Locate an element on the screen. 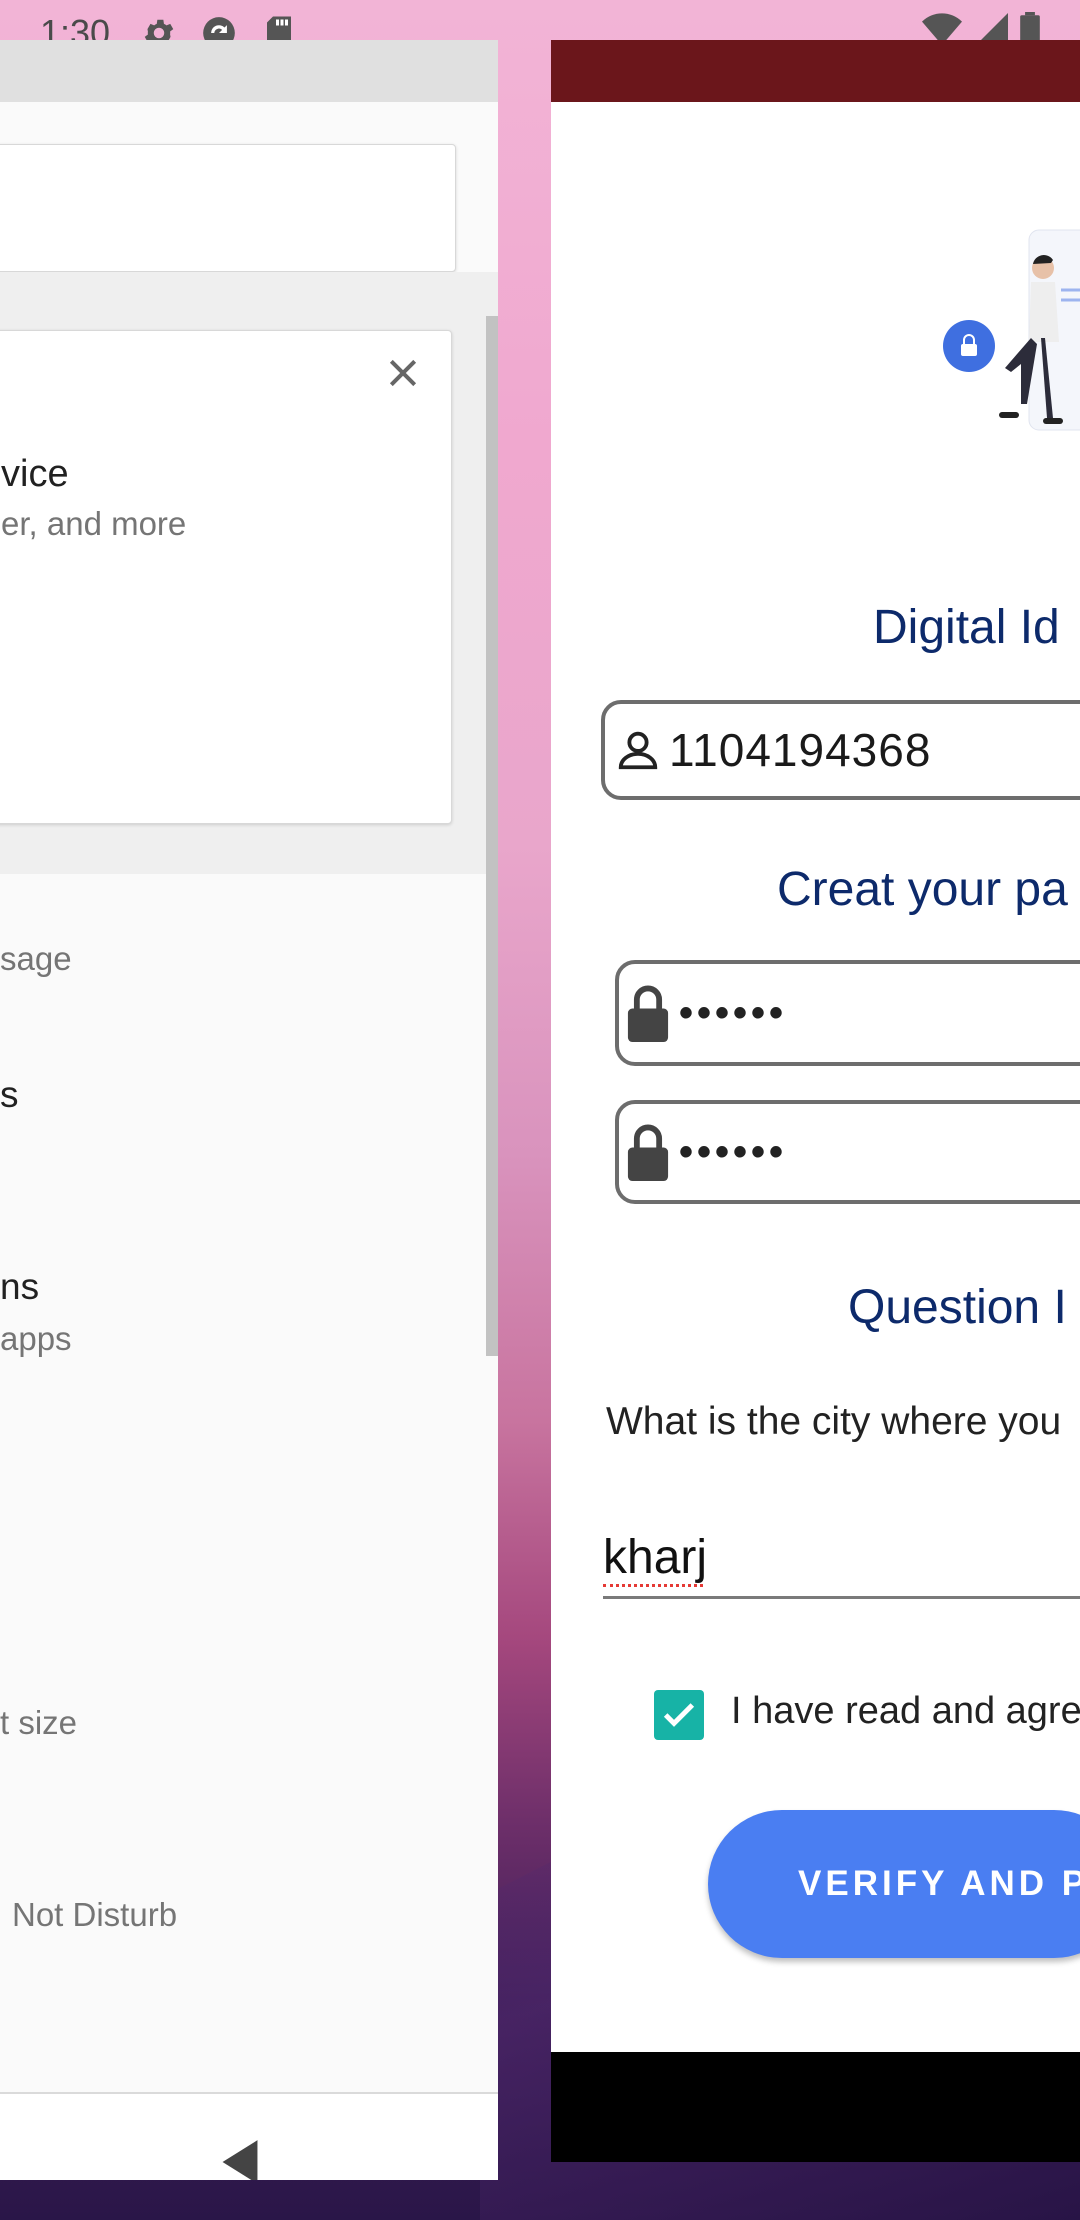 The height and width of the screenshot is (2220, 1080). suggestion-card: vice er, and more is located at coordinates (226, 577).